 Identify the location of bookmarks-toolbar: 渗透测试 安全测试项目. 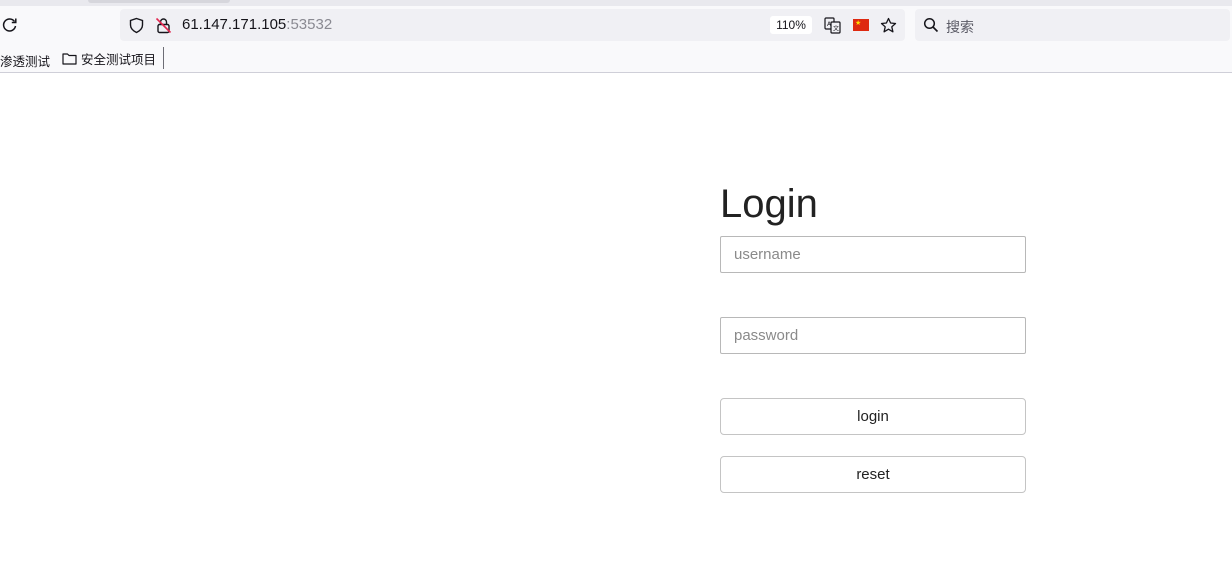
(616, 58).